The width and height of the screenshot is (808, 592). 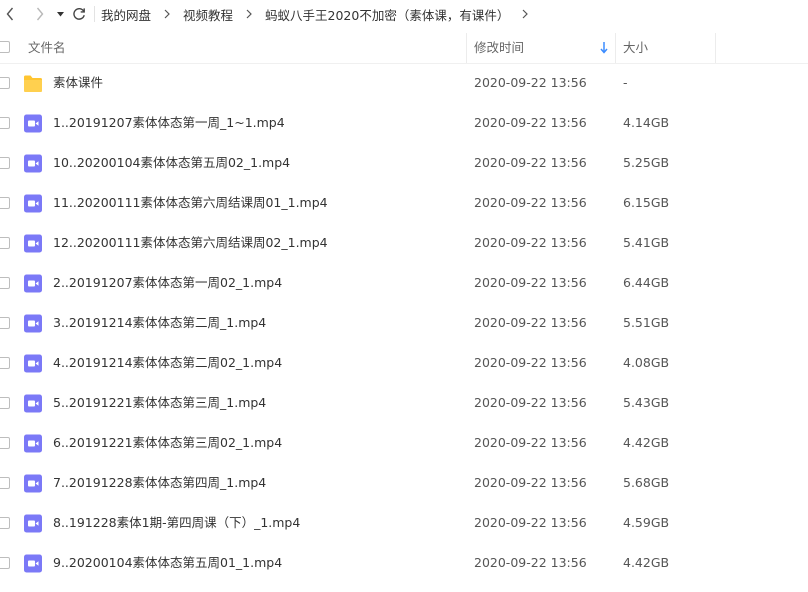 What do you see at coordinates (40, 14) in the screenshot?
I see `forward-button` at bounding box center [40, 14].